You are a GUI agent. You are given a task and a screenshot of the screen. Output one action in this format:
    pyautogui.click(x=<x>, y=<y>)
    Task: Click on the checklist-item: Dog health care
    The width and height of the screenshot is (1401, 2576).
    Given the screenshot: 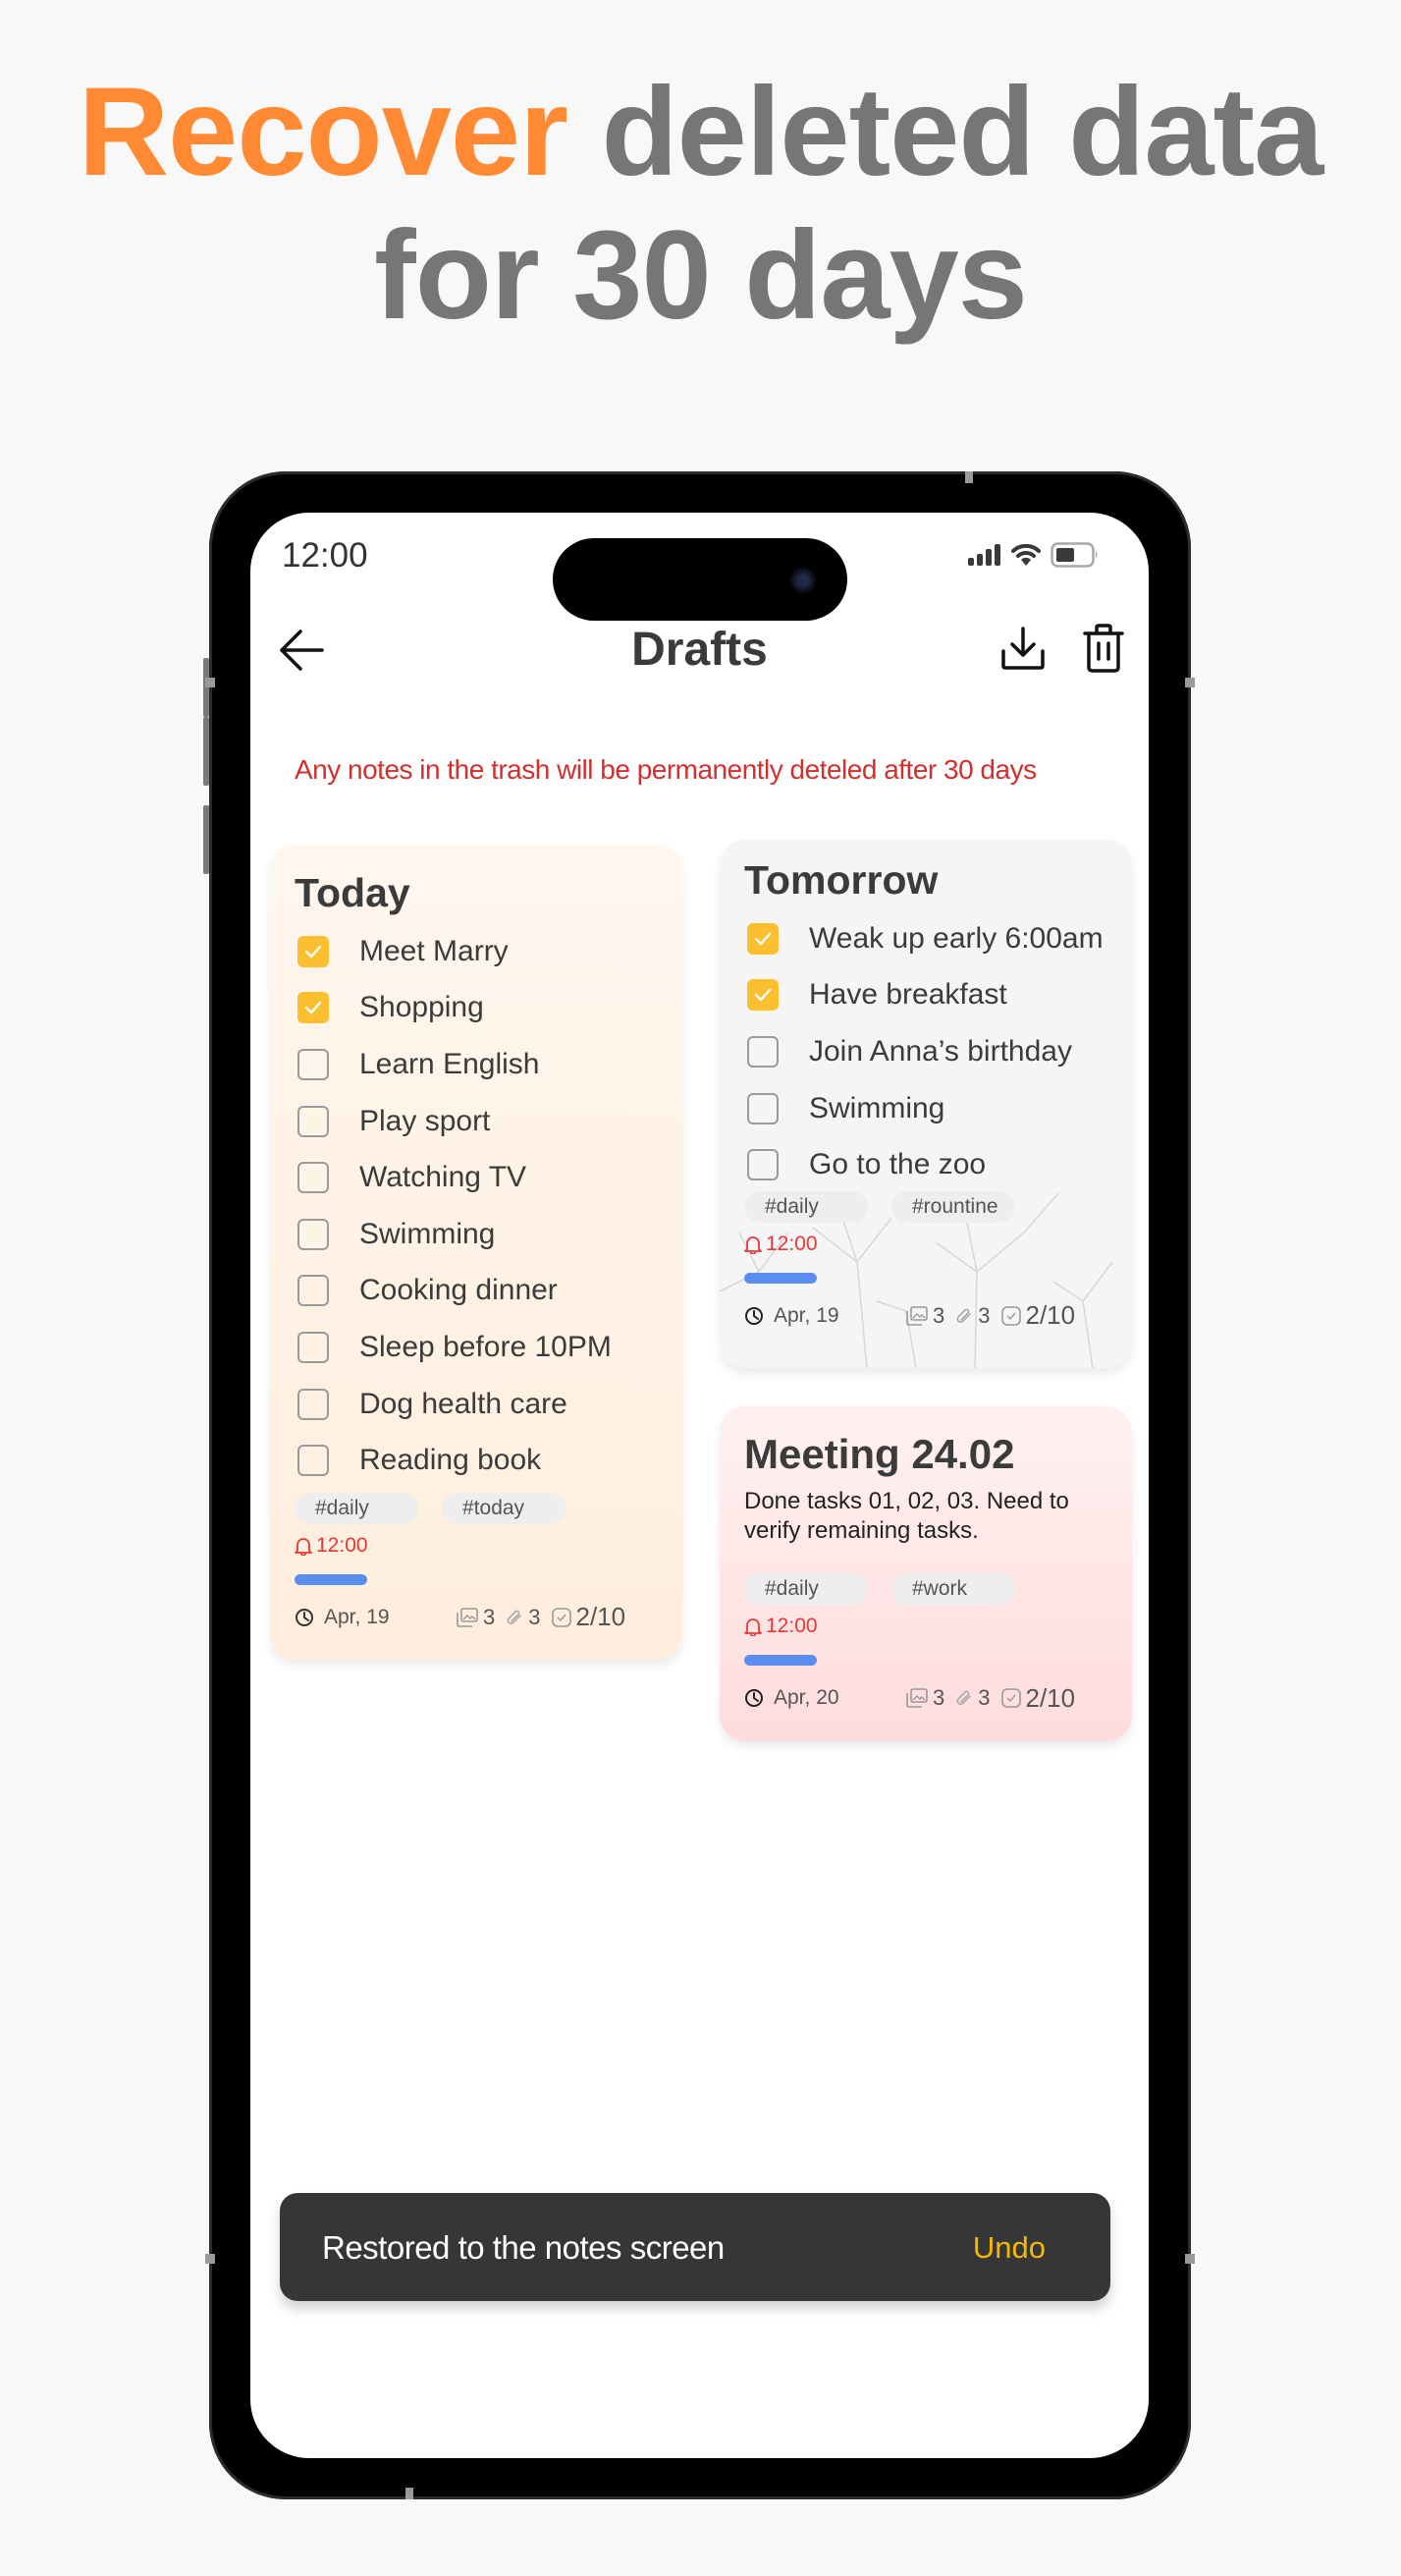 What is the action you would take?
    pyautogui.click(x=489, y=1405)
    